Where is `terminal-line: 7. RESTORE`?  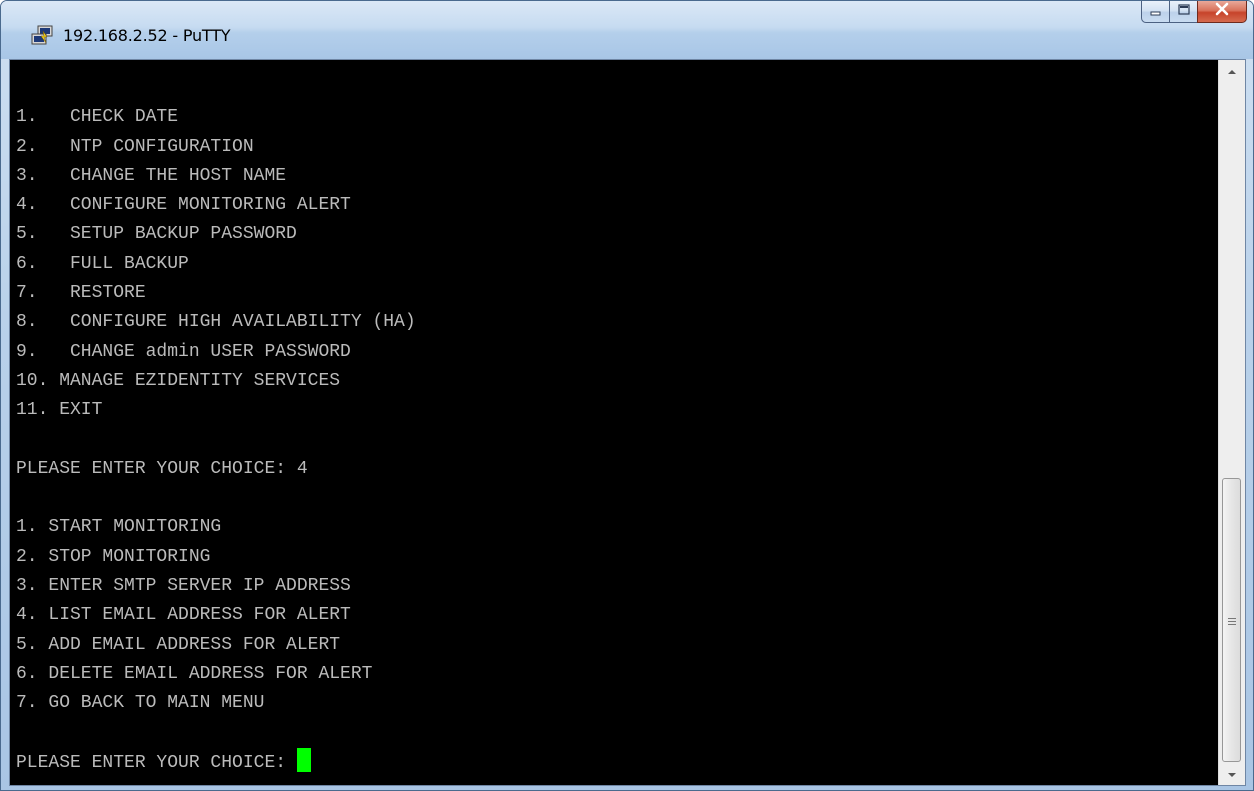
terminal-line: 7. RESTORE is located at coordinates (81, 293).